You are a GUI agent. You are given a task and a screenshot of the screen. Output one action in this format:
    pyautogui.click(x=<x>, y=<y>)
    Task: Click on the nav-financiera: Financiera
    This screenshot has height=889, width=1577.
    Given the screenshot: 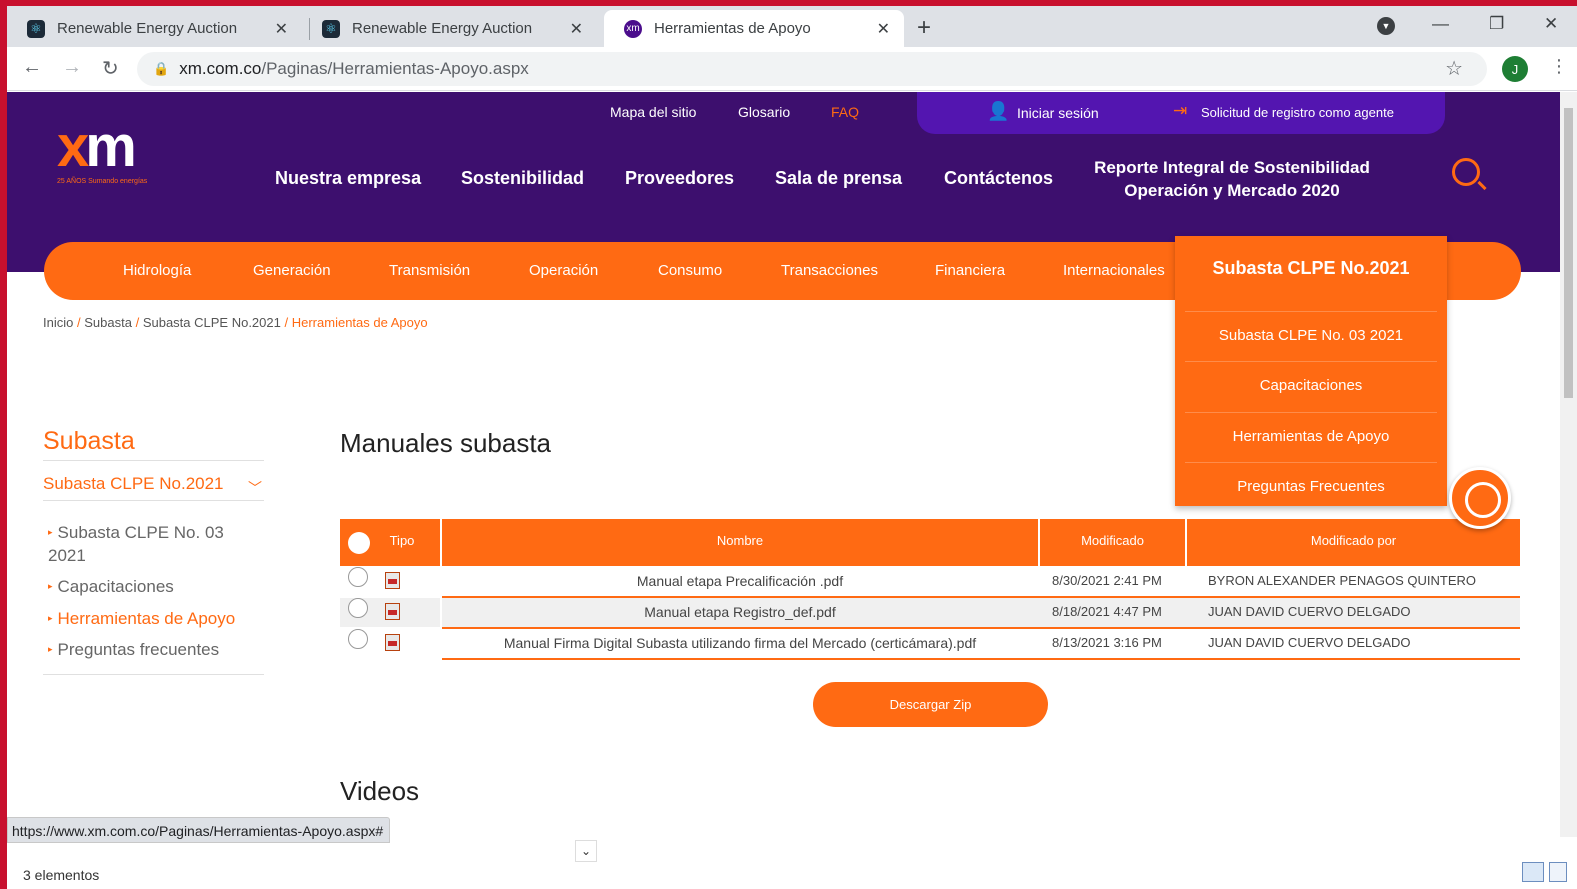 What is the action you would take?
    pyautogui.click(x=970, y=270)
    